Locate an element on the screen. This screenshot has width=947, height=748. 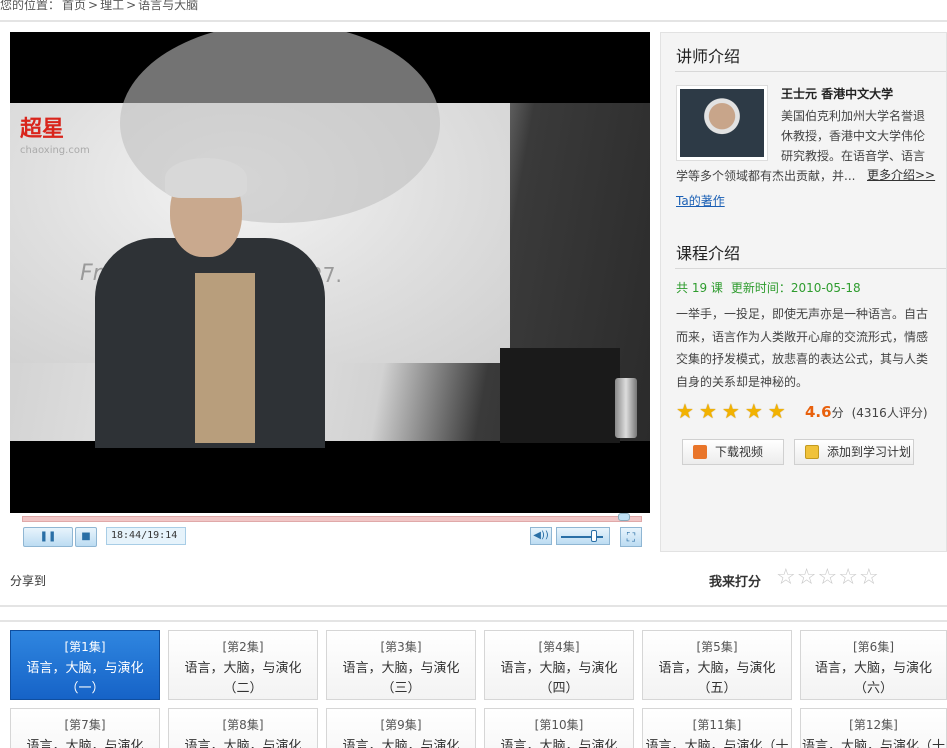
volume-slider is located at coordinates (583, 536).